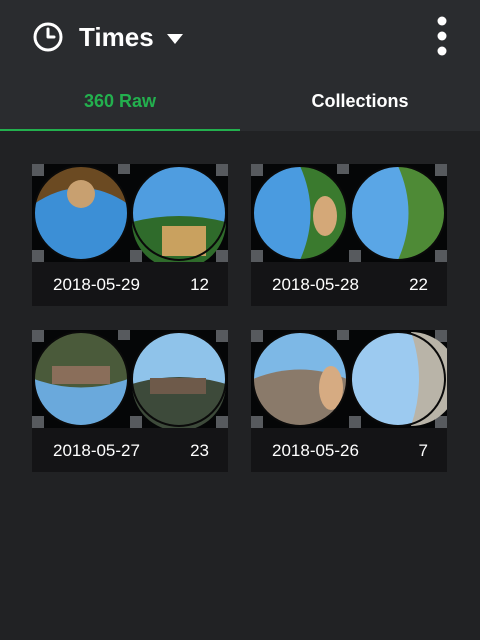 This screenshot has height=640, width=480. Describe the element at coordinates (120, 103) in the screenshot. I see `tab-360-raw: 360 Raw` at that location.